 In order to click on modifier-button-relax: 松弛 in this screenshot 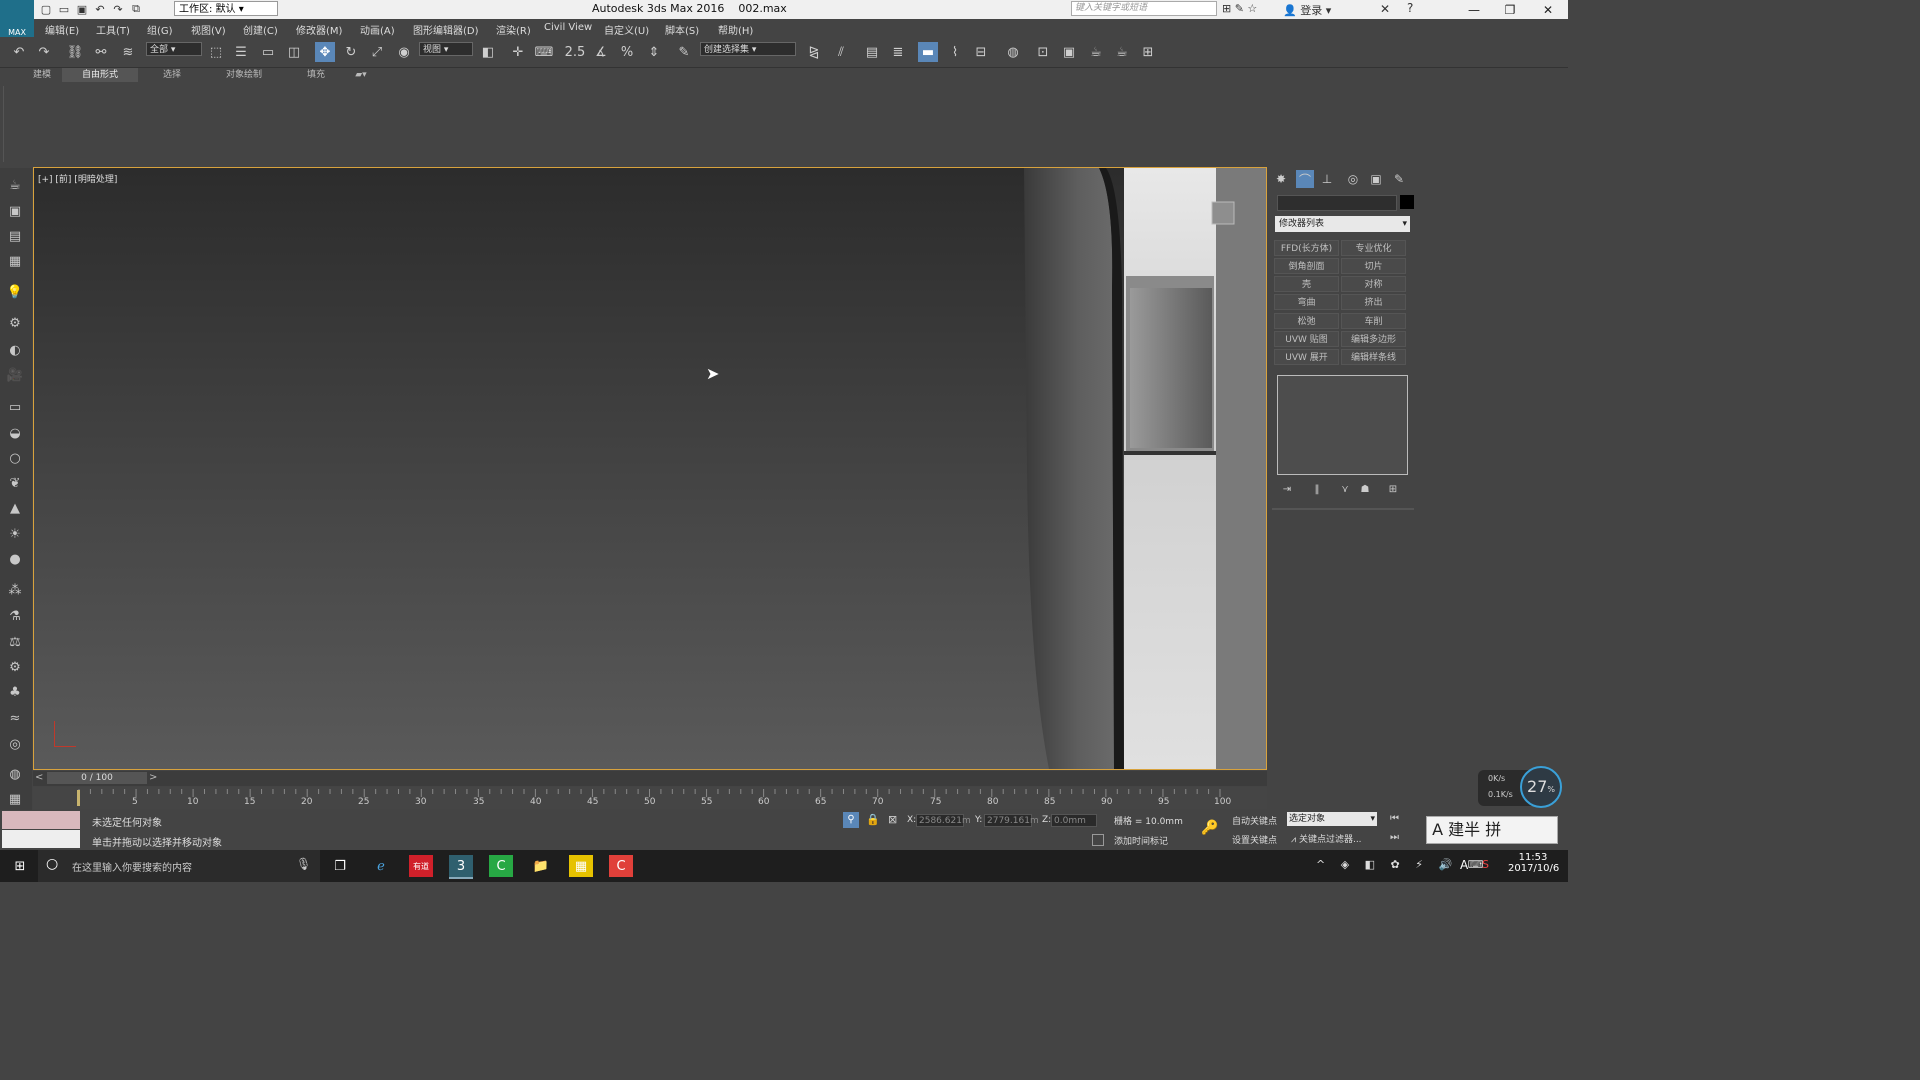, I will do `click(1306, 321)`.